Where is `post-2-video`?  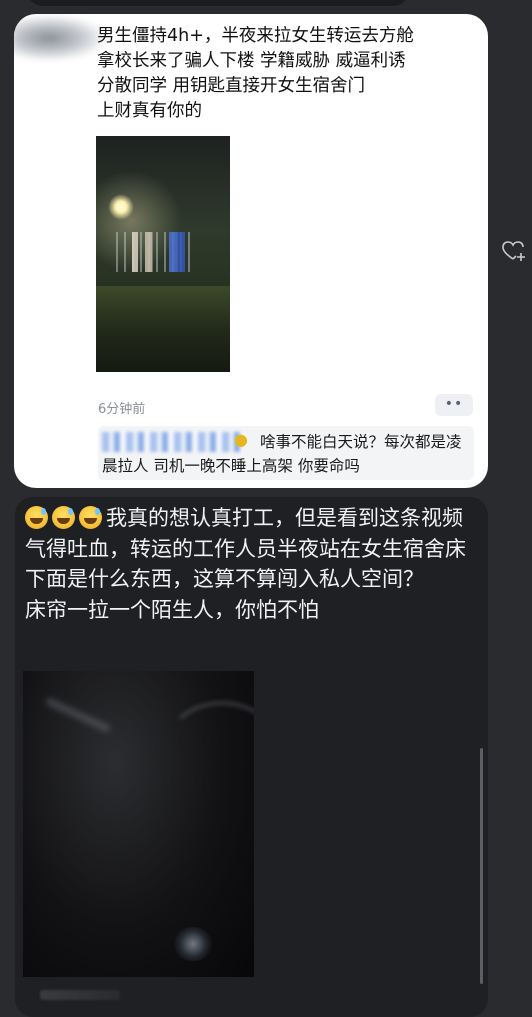
post-2-video is located at coordinates (138, 824).